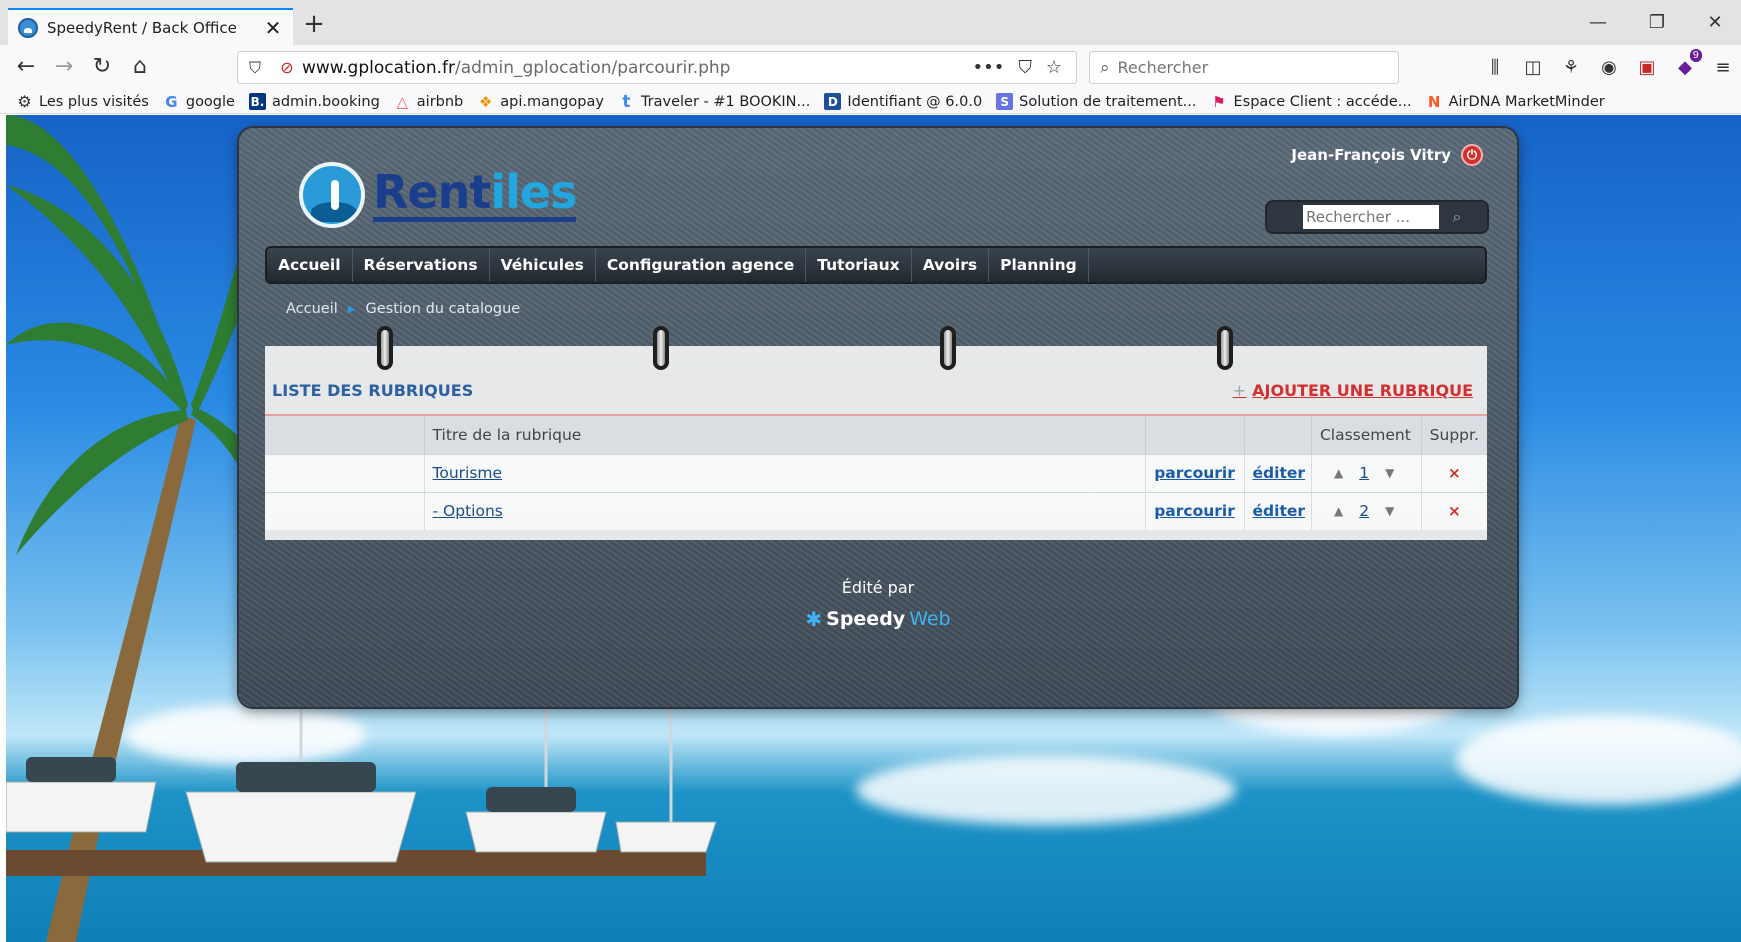  What do you see at coordinates (257, 101) in the screenshot?
I see `booking-icon: B.` at bounding box center [257, 101].